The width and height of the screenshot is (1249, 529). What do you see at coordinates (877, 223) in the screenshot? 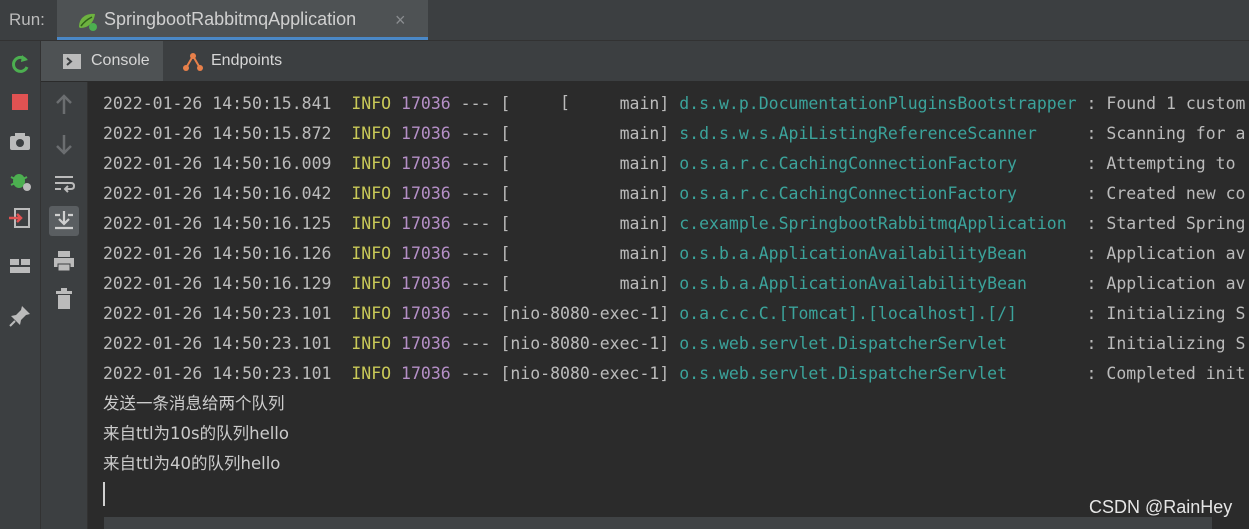
I see `log-logger: c.example.SpringbootRabbitmqApplication` at bounding box center [877, 223].